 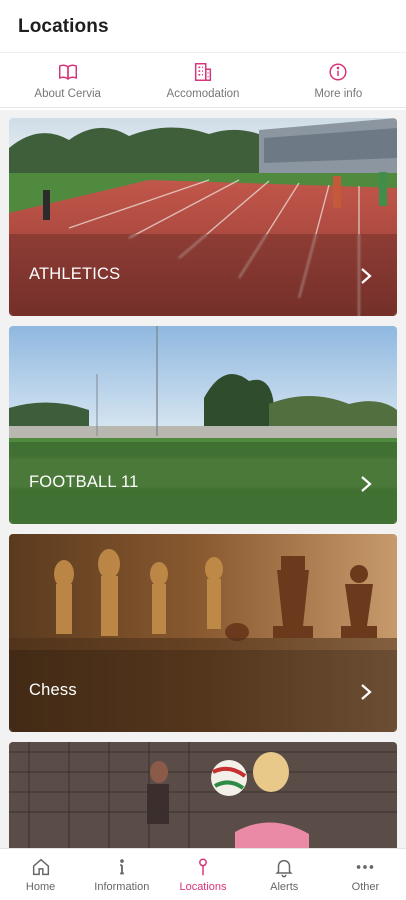 What do you see at coordinates (284, 868) in the screenshot?
I see `bell-icon` at bounding box center [284, 868].